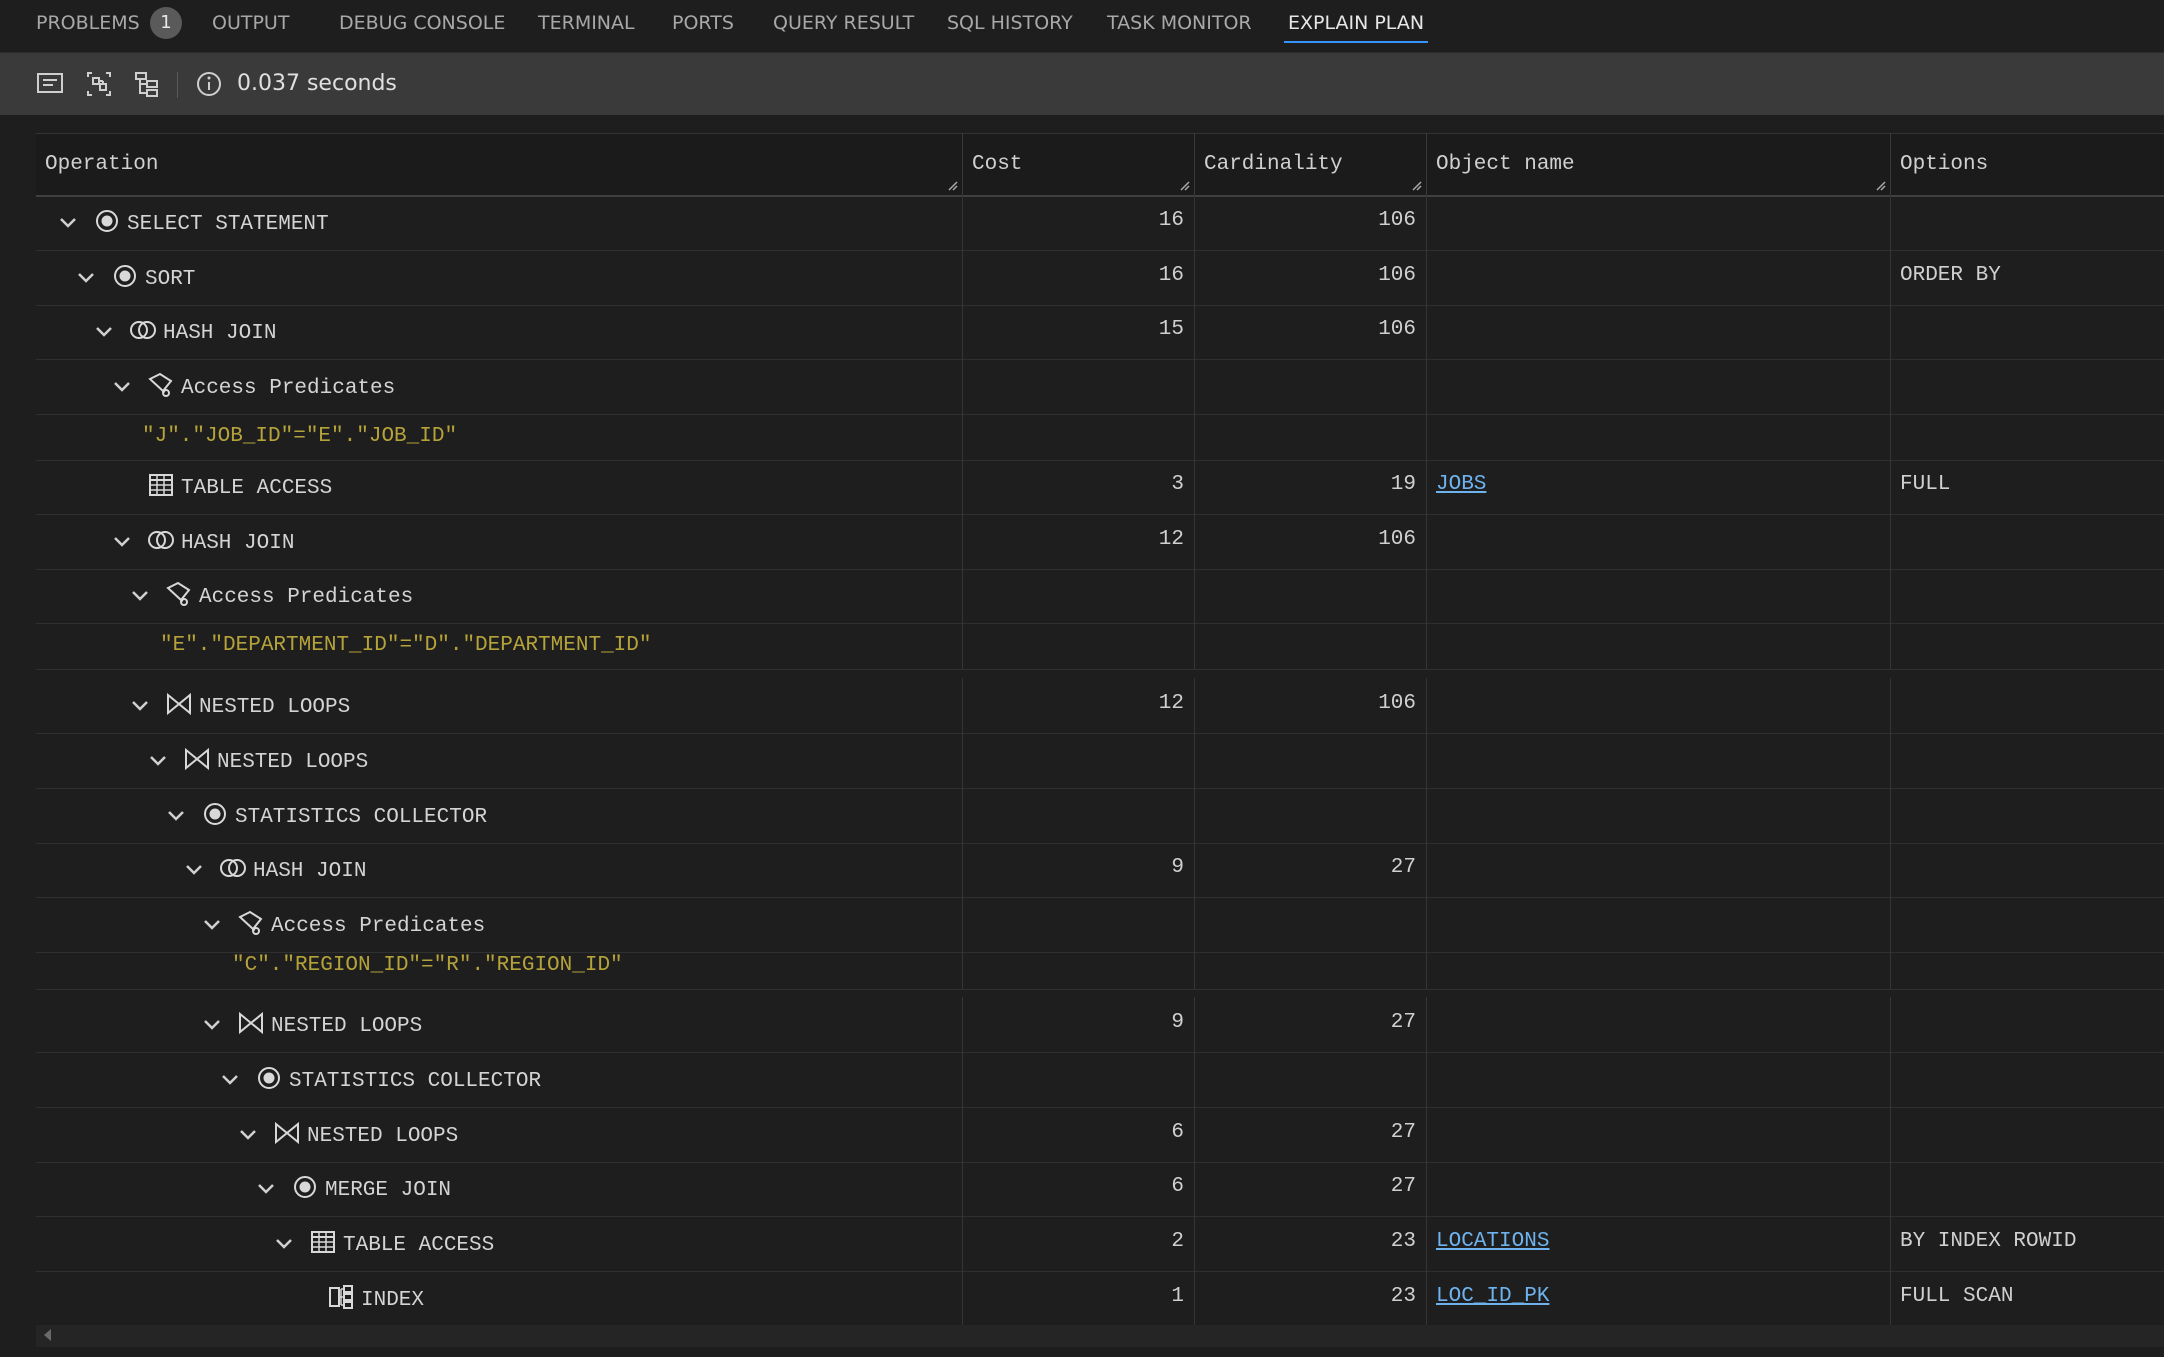 This screenshot has width=2164, height=1357. What do you see at coordinates (197, 759) in the screenshot?
I see `nested-loops-icon` at bounding box center [197, 759].